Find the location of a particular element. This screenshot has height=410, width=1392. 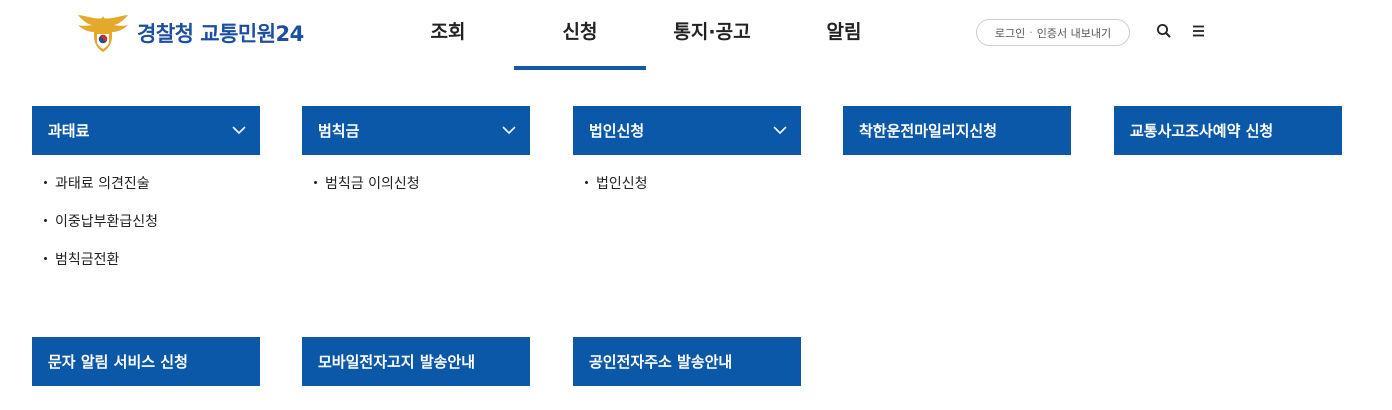

logo-text: 경찰청 교통민원24 is located at coordinates (220, 34).